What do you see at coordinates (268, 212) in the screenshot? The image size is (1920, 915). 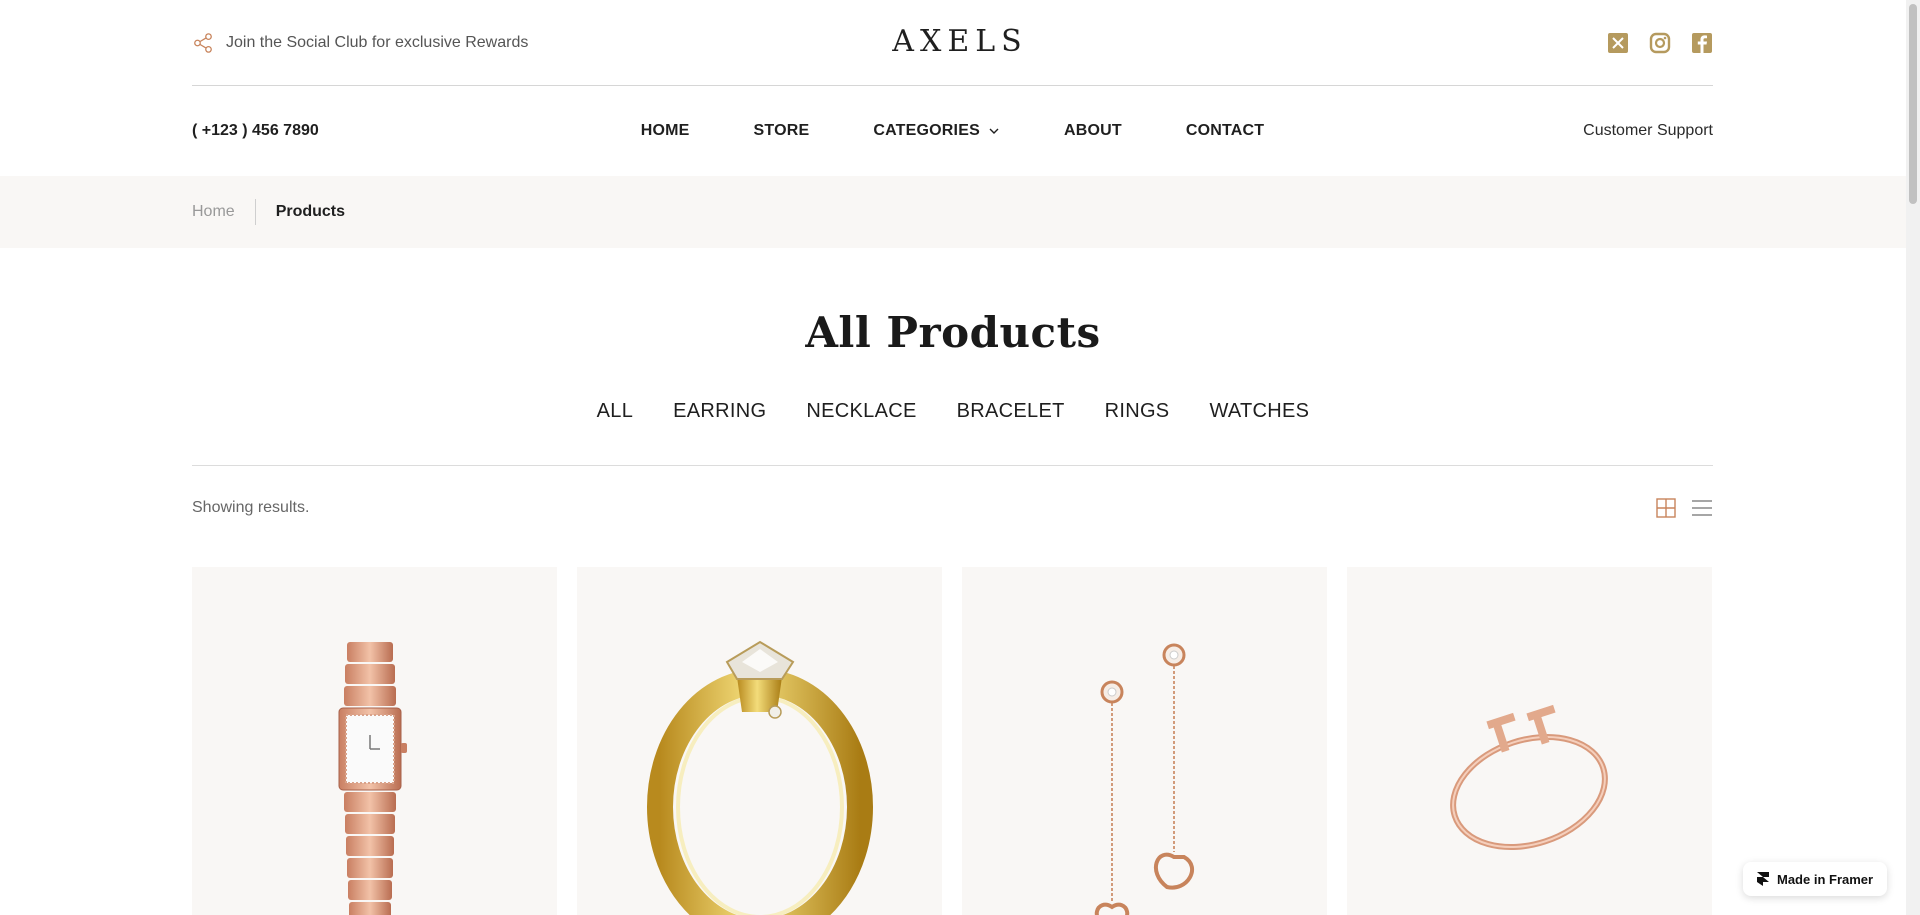 I see `breadcrumb: Home Products` at bounding box center [268, 212].